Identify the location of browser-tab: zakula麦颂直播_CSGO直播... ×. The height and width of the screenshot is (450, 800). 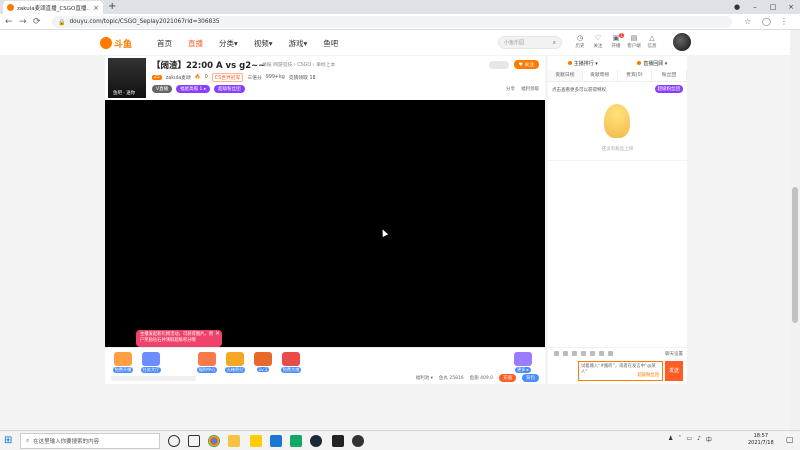
(53, 7).